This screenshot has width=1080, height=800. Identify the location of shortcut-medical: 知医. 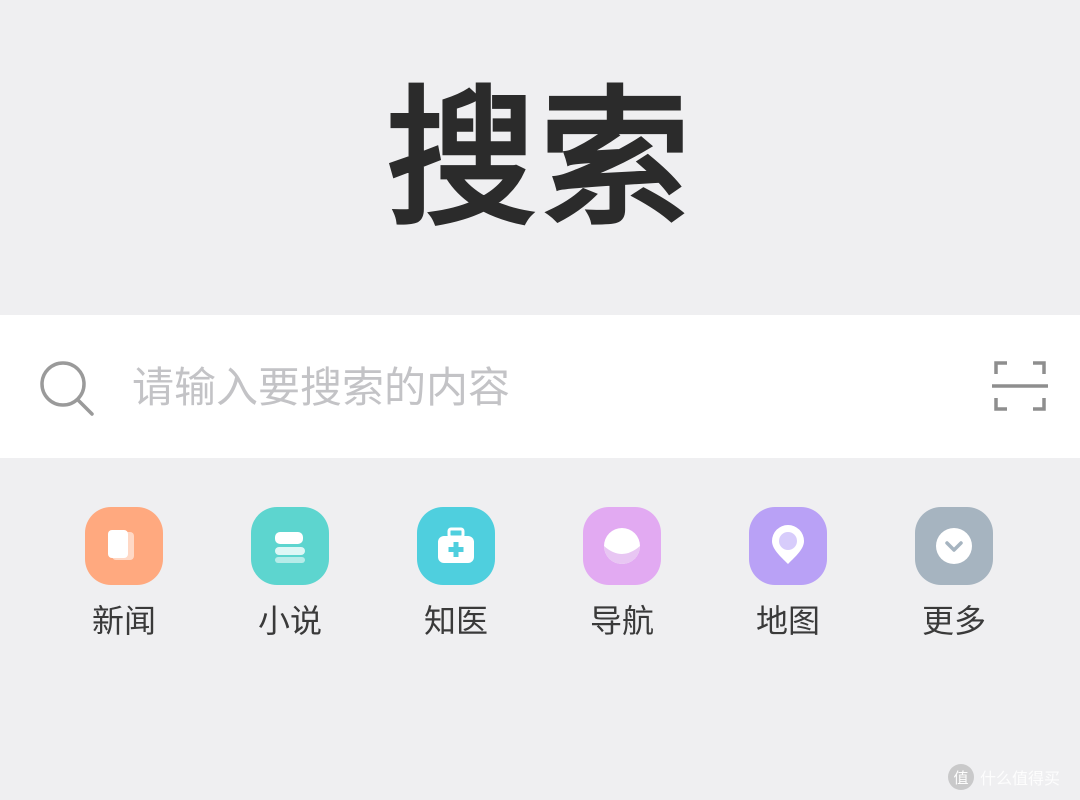
(456, 575).